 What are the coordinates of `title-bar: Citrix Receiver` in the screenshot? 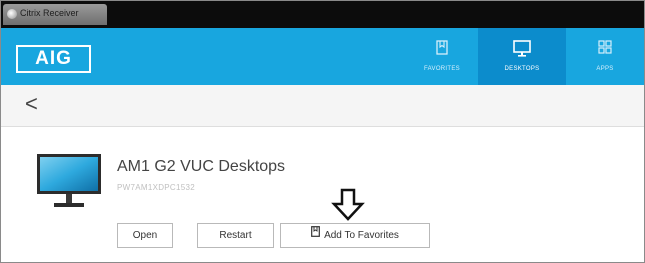 It's located at (322, 14).